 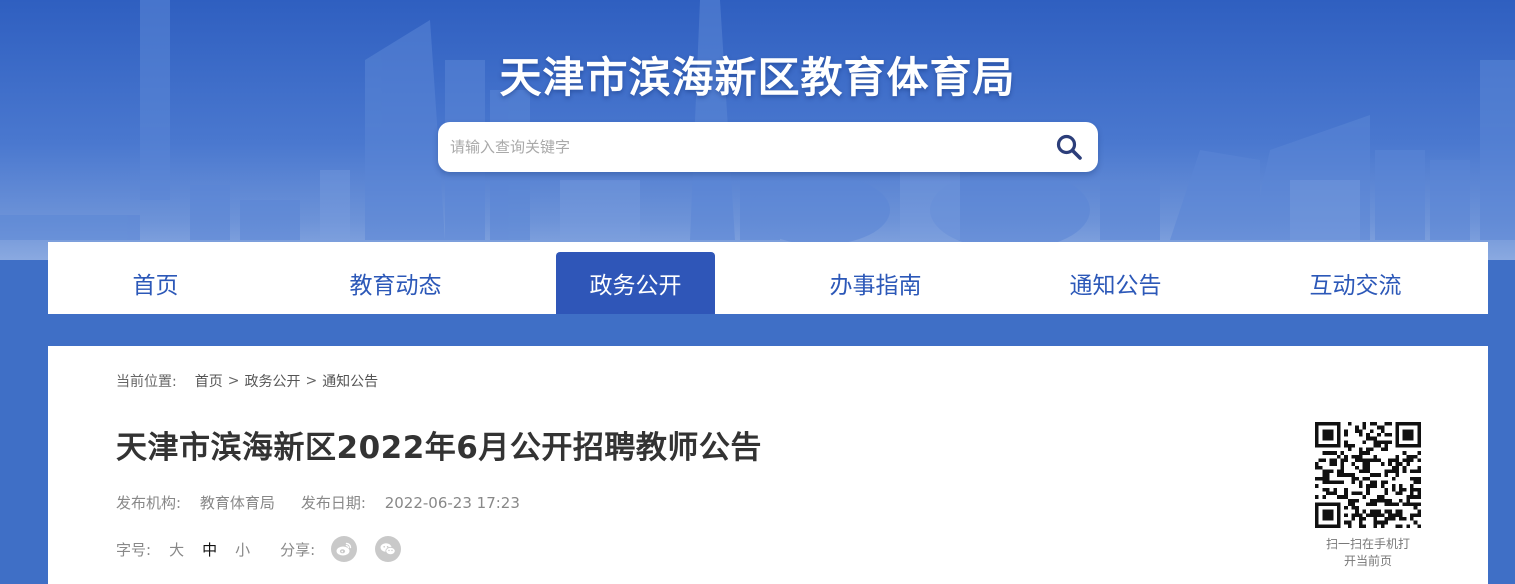 What do you see at coordinates (298, 549) in the screenshot?
I see `share-label: 分享:` at bounding box center [298, 549].